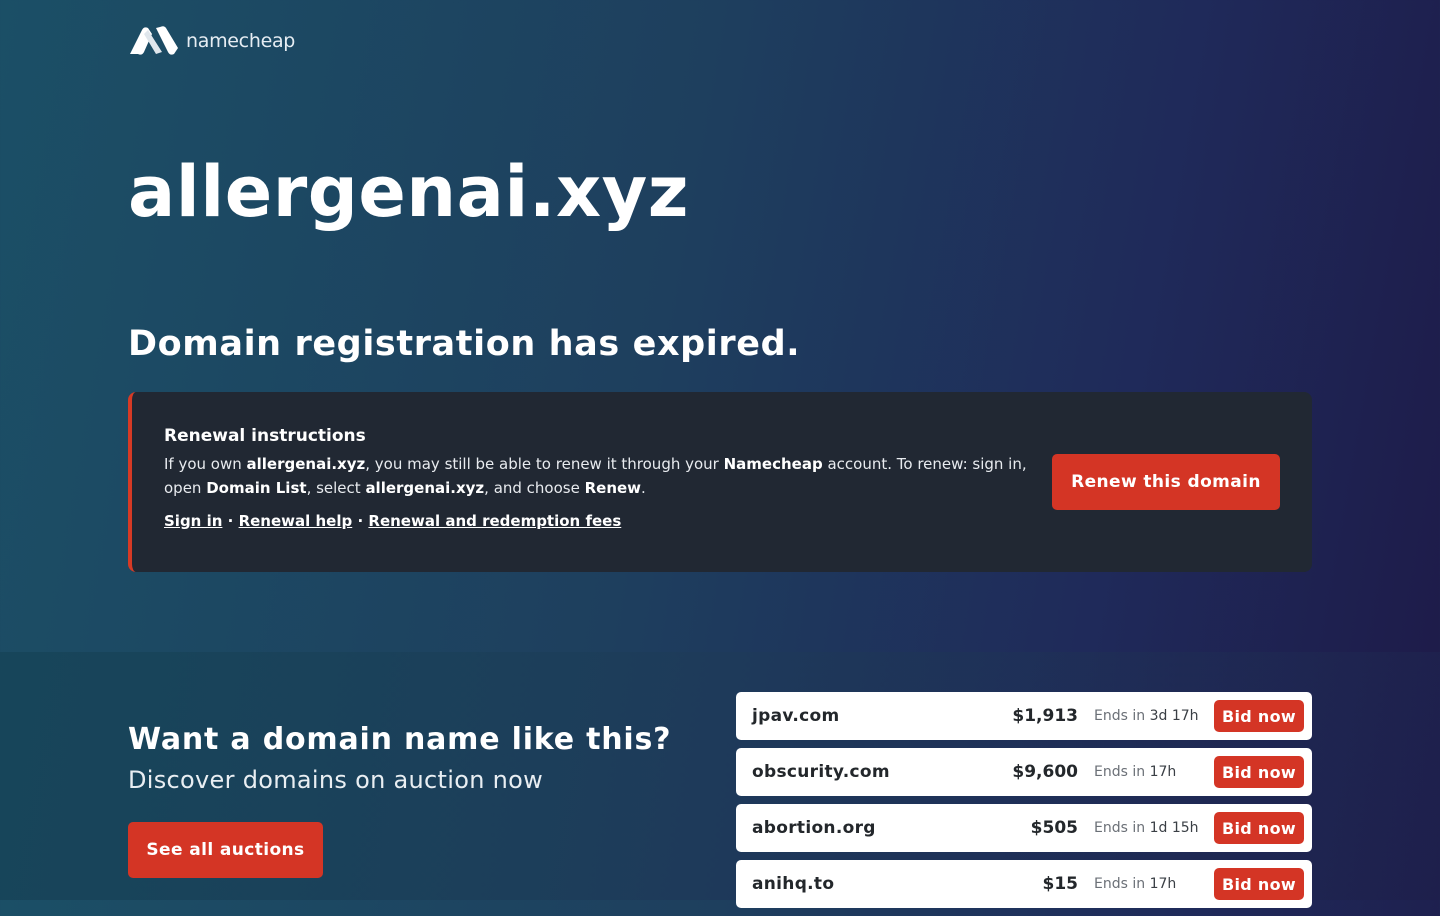 The width and height of the screenshot is (1440, 916). I want to click on domain-list-label: Domain List, so click(256, 488).